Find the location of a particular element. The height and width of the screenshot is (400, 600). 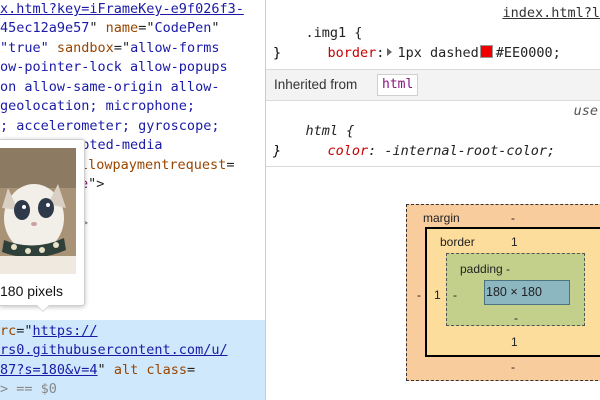

margin-bottom-value: - is located at coordinates (513, 367).